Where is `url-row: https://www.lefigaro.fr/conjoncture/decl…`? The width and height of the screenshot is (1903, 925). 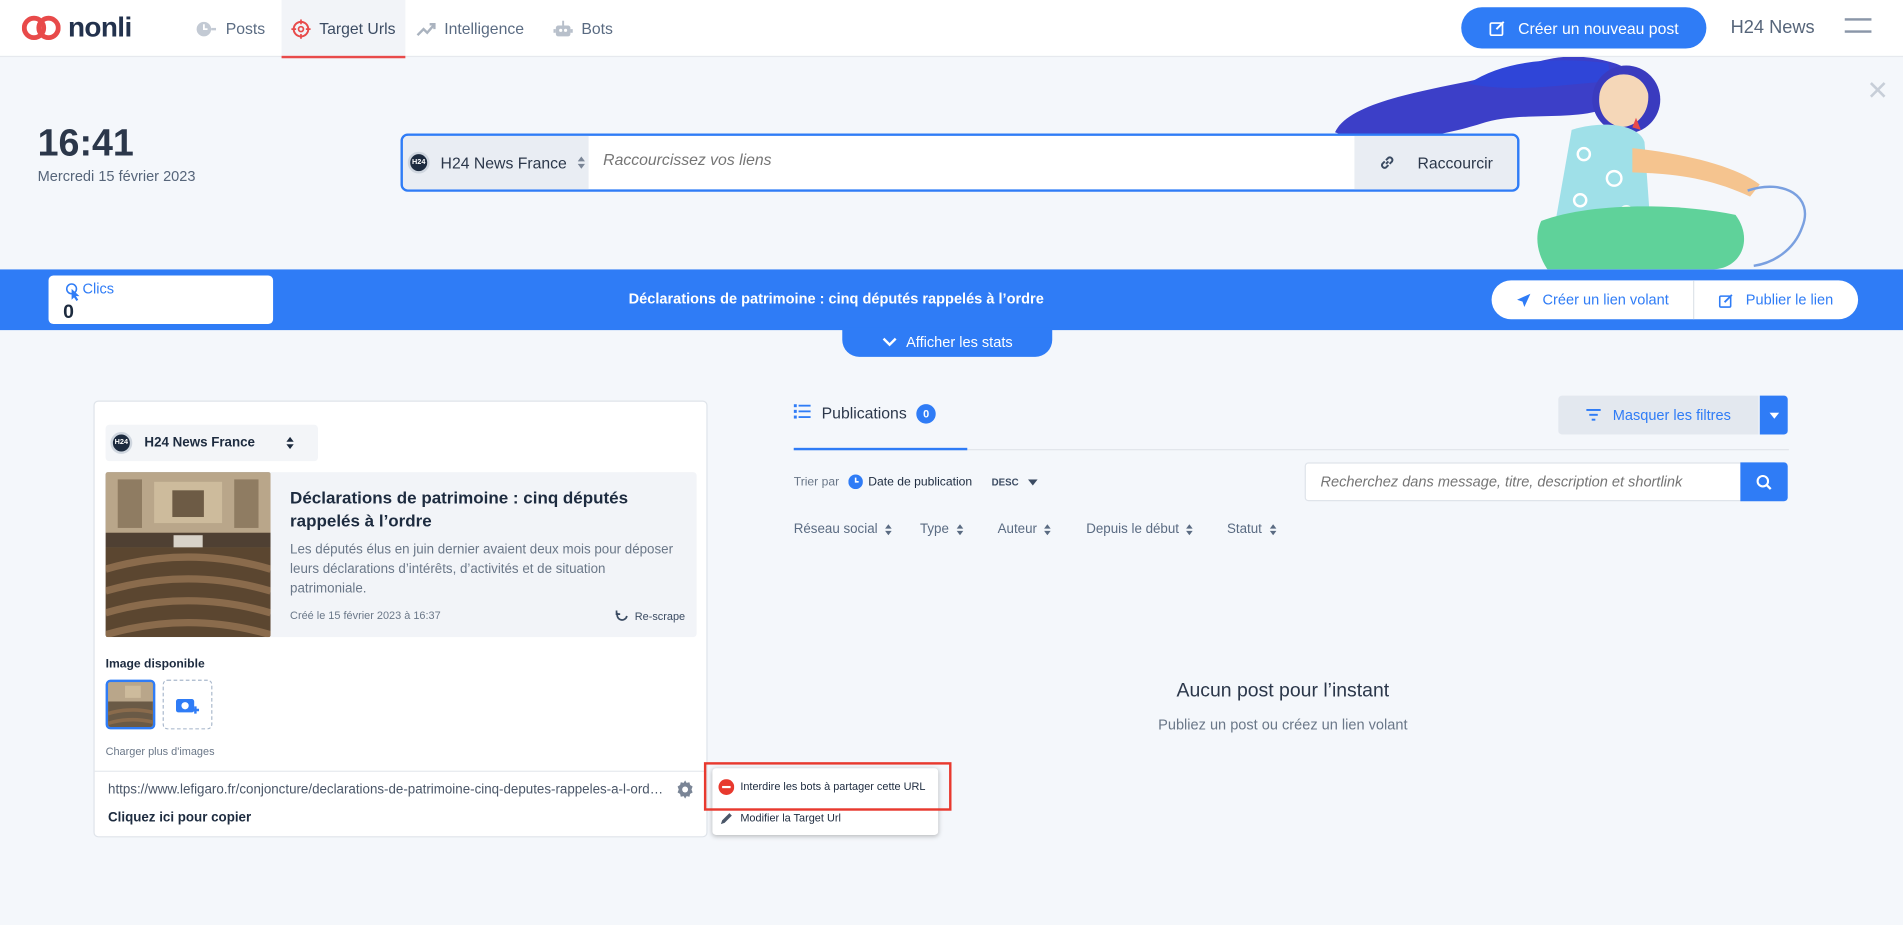
url-row: https://www.lefigaro.fr/conjoncture/decl… is located at coordinates (400, 803).